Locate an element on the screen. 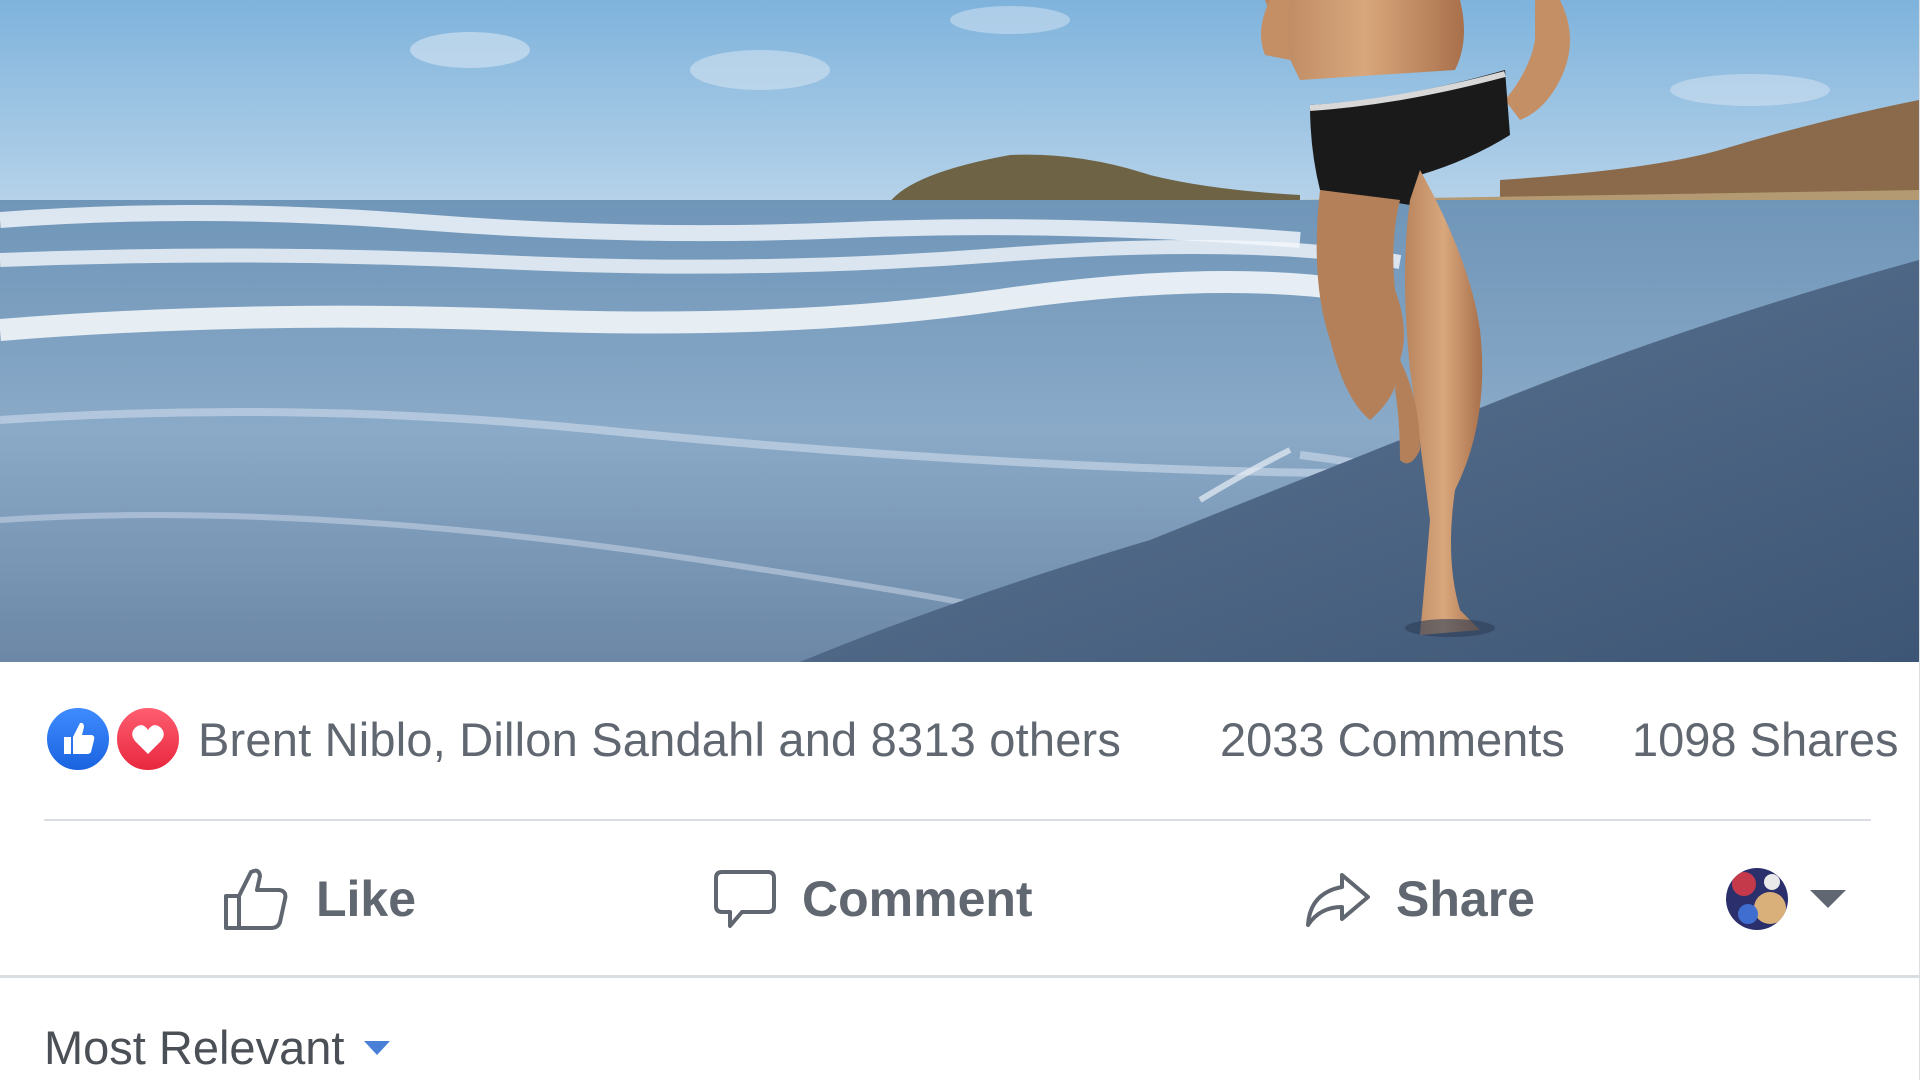 The width and height of the screenshot is (1920, 1080). like-reaction-icon is located at coordinates (78, 739).